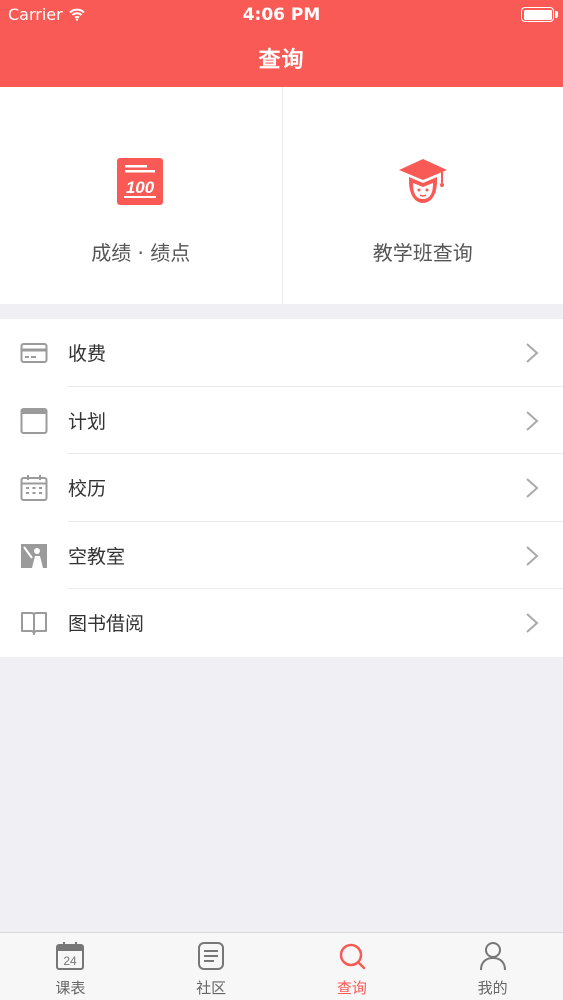 The height and width of the screenshot is (1000, 563). Describe the element at coordinates (422, 181) in the screenshot. I see `graduate-cap-icon` at that location.